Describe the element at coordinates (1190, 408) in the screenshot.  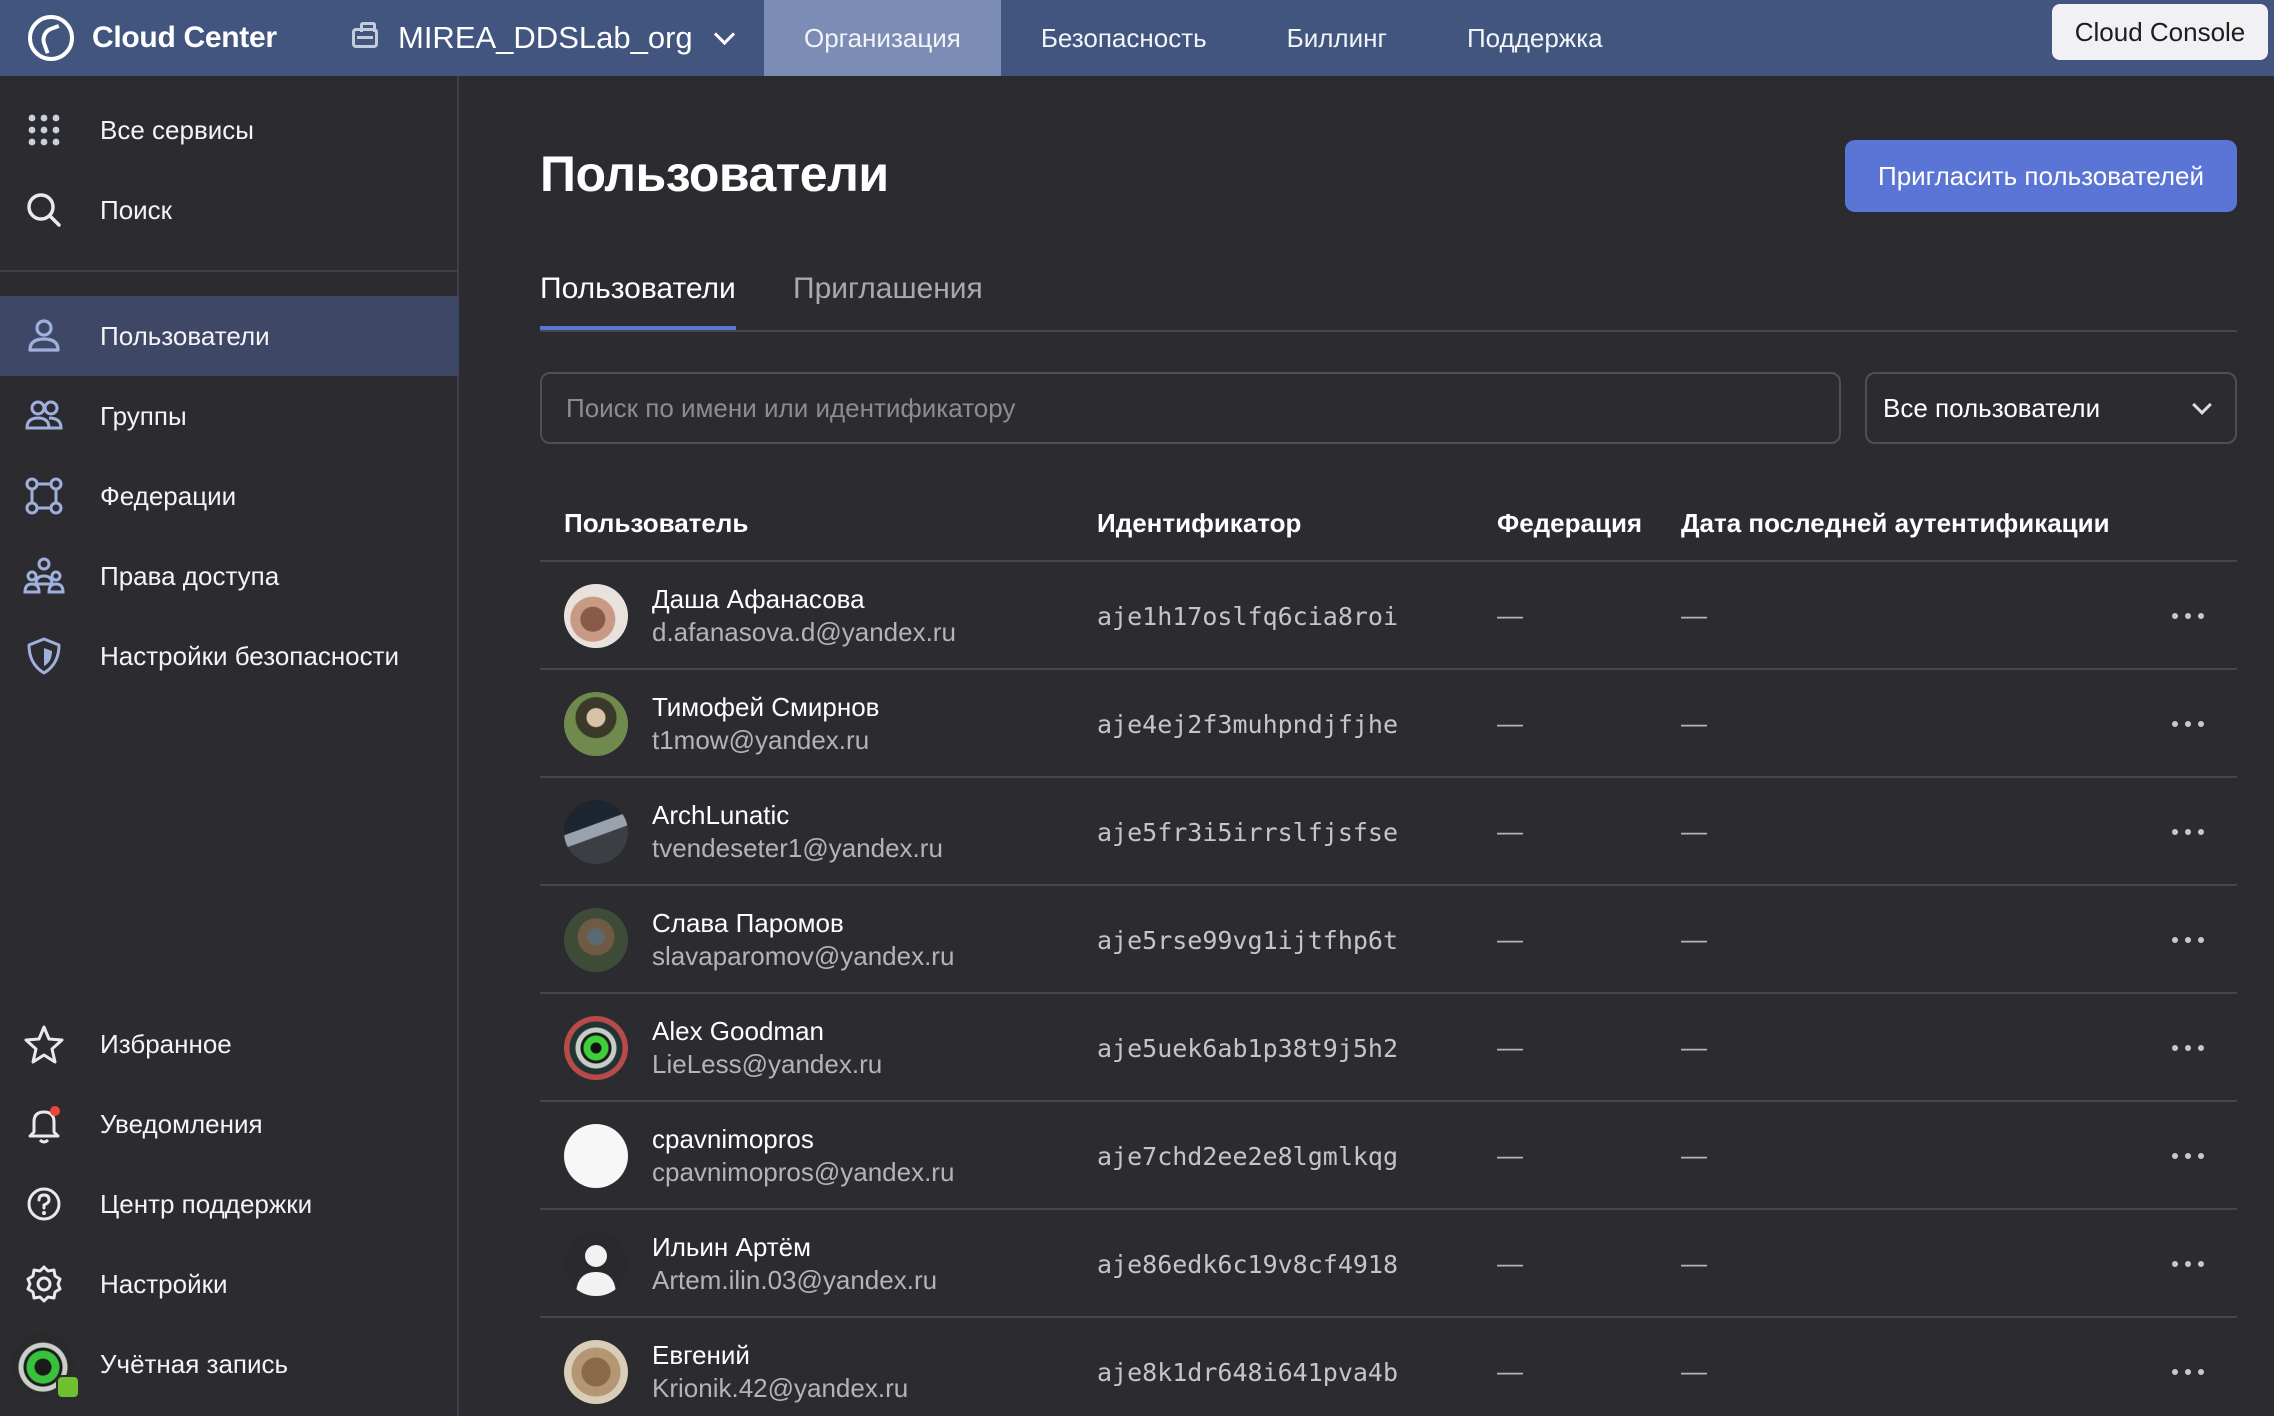
I see `search-input` at that location.